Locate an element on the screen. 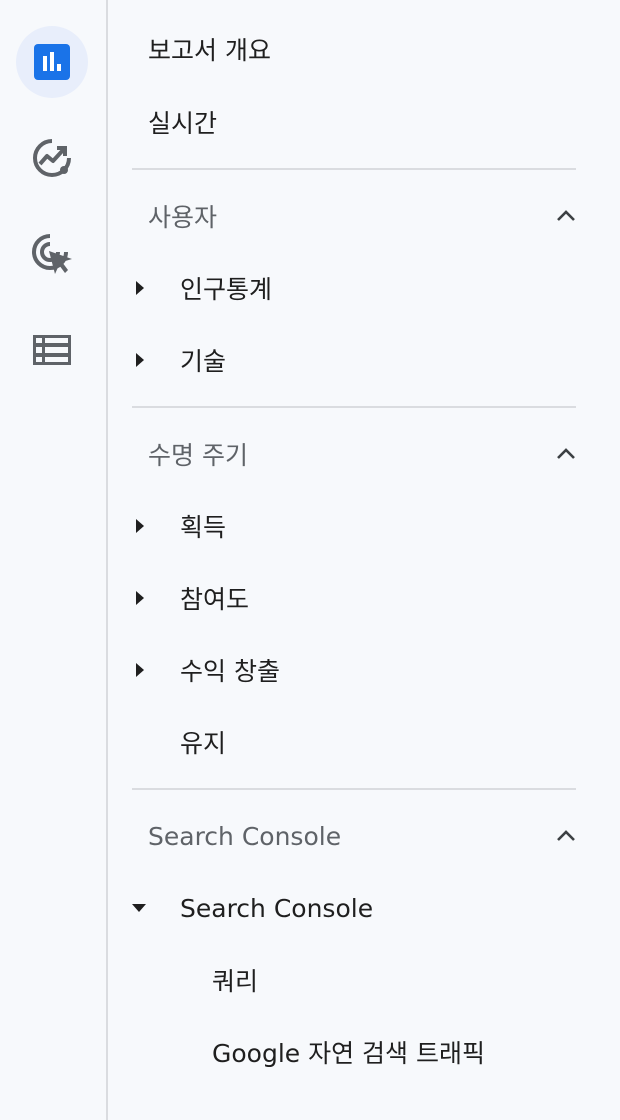 Image resolution: width=620 pixels, height=1120 pixels. nav-item-retention: 유지 is located at coordinates (353, 742).